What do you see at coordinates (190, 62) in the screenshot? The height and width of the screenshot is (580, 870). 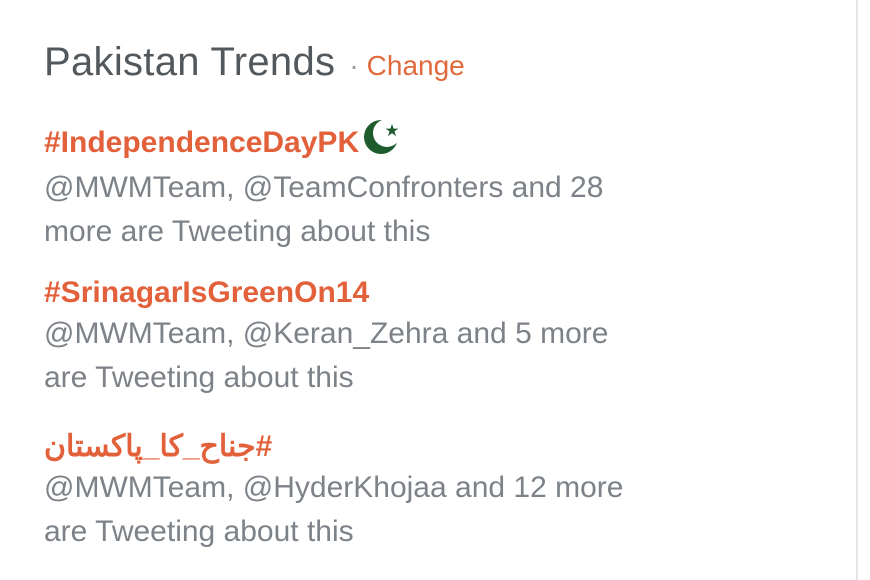 I see `trends-title: Pakistan Trends` at bounding box center [190, 62].